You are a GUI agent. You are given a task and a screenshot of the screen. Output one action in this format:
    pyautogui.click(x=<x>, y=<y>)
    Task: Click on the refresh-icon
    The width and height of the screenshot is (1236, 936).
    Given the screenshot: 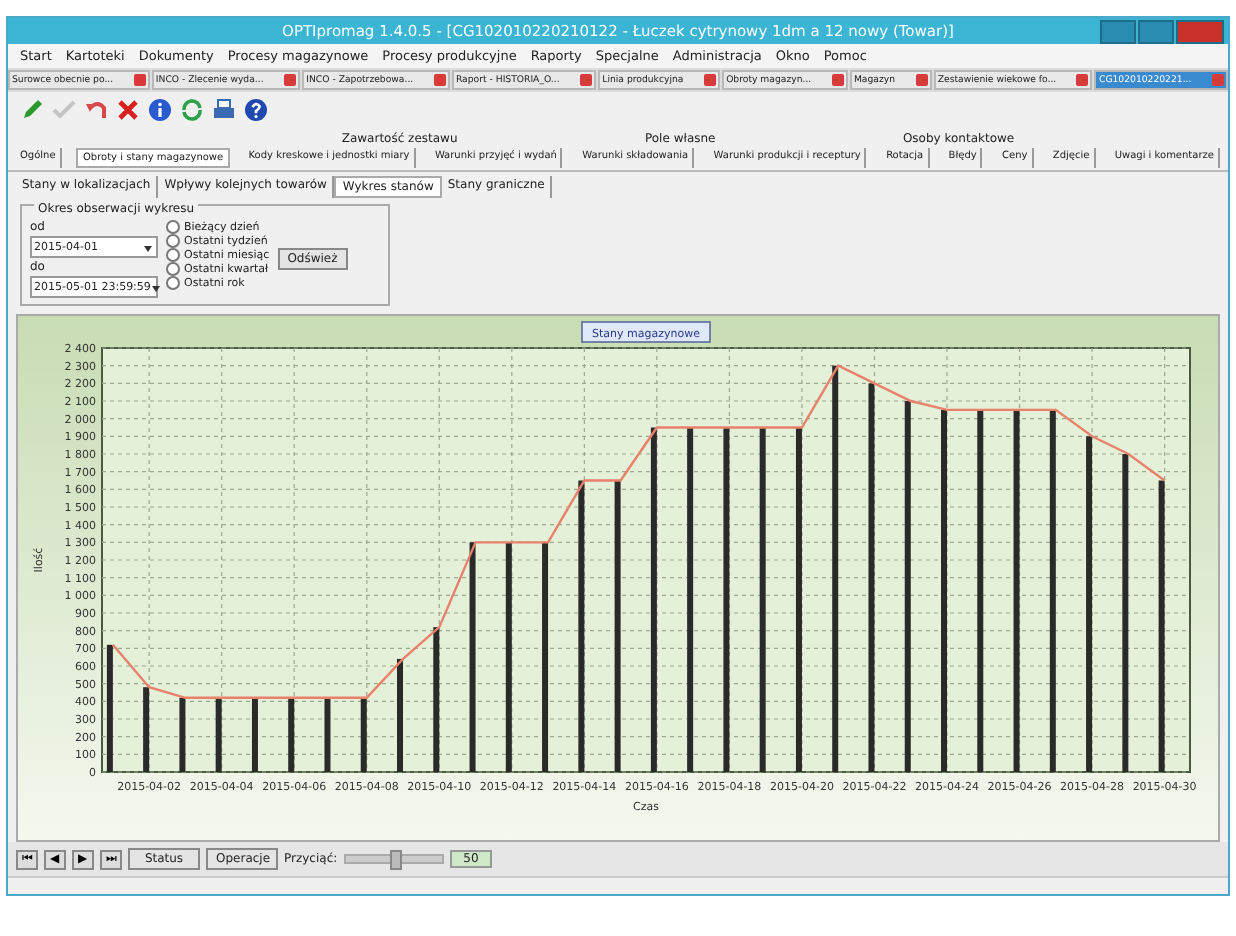 What is the action you would take?
    pyautogui.click(x=192, y=110)
    